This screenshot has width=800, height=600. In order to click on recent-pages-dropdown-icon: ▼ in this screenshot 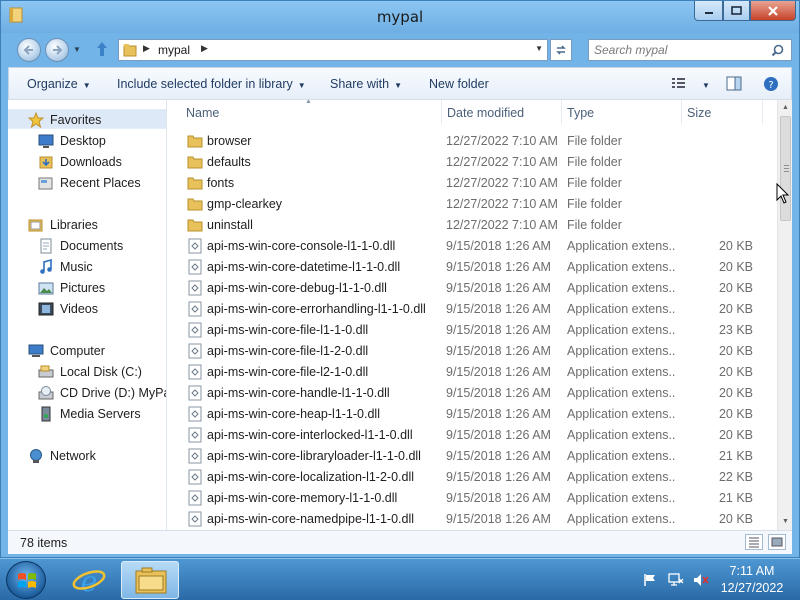, I will do `click(77, 49)`.